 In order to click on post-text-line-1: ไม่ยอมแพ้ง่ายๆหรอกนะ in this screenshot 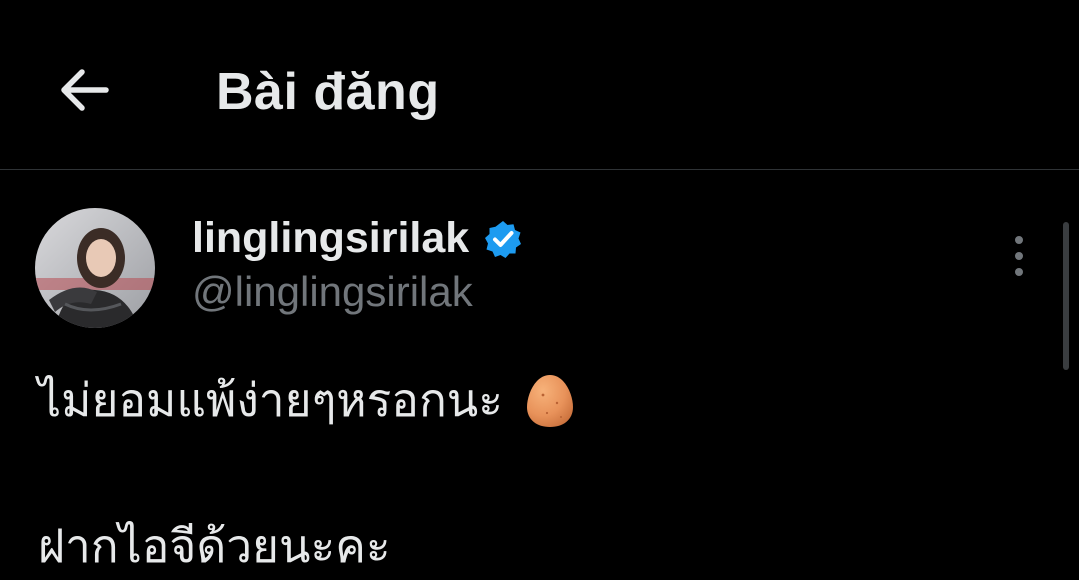, I will do `click(306, 400)`.